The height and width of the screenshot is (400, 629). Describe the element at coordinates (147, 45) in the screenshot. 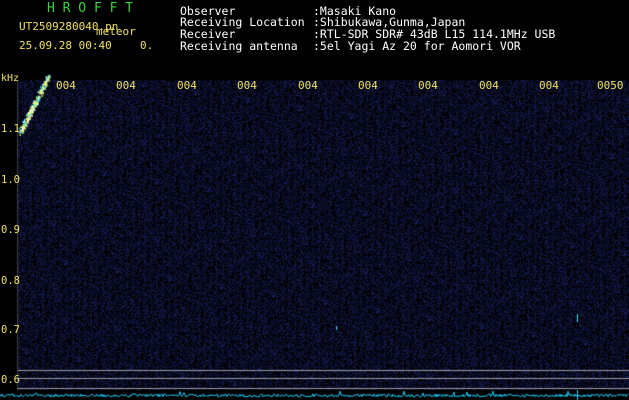

I see `meteor-count: 0.` at that location.